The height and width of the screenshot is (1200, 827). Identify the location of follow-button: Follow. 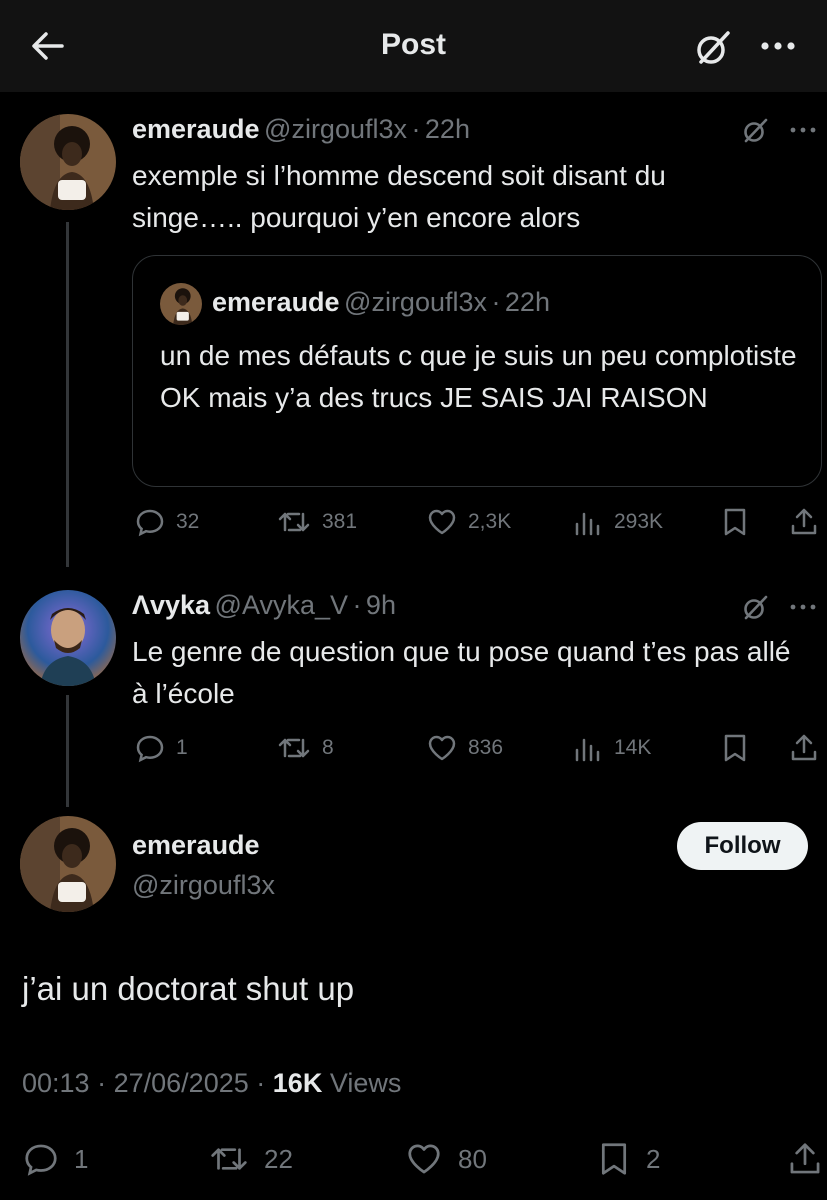
(742, 846).